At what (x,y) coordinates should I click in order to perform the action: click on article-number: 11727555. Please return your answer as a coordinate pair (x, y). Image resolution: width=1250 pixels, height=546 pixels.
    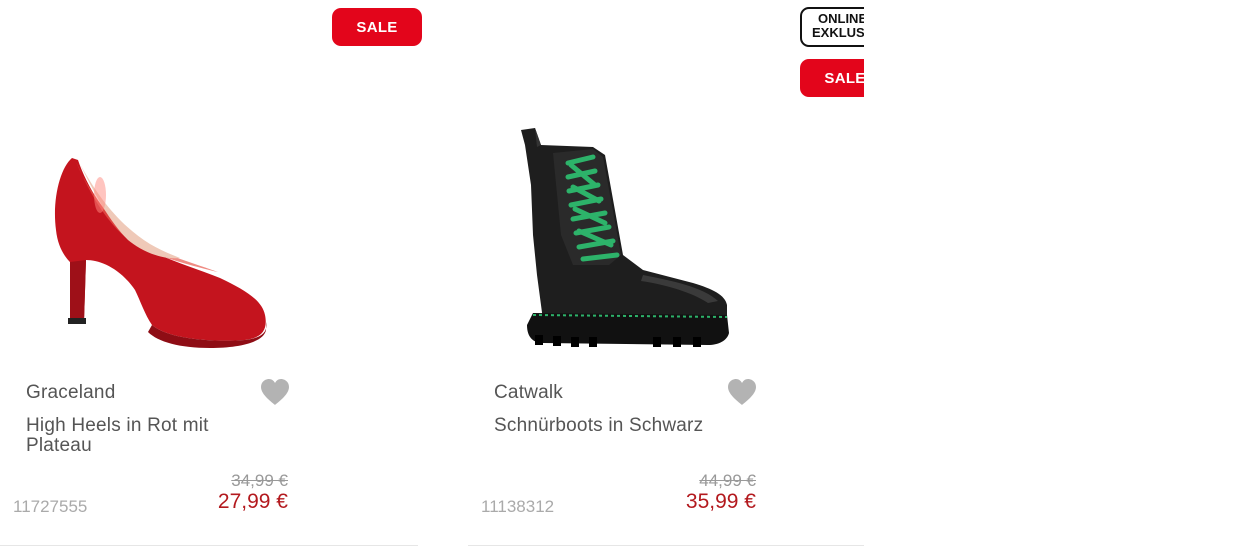
    Looking at the image, I should click on (50, 506).